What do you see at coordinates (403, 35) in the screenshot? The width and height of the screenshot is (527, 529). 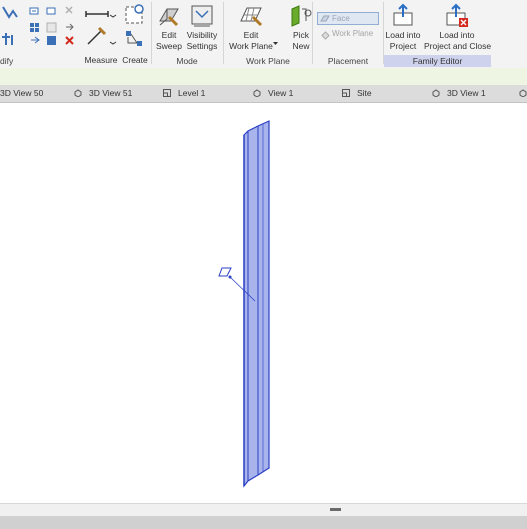 I see `load-into-project-label-1: Load into` at bounding box center [403, 35].